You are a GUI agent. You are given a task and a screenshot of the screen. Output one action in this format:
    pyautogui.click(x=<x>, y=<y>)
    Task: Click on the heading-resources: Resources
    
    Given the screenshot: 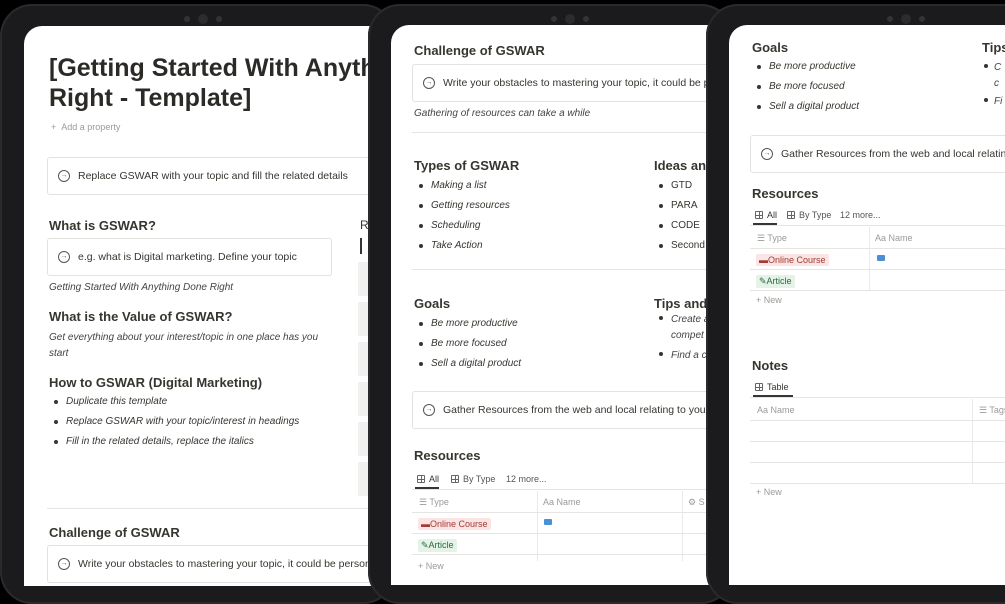 What is the action you would take?
    pyautogui.click(x=447, y=455)
    